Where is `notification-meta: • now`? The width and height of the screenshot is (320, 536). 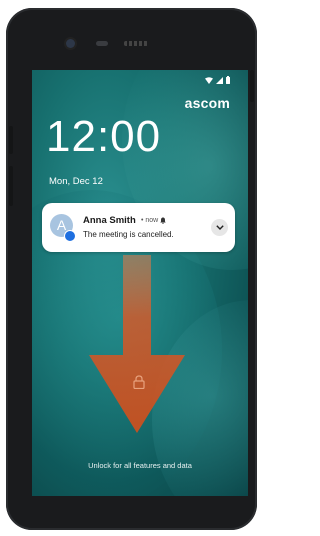 notification-meta: • now is located at coordinates (153, 220).